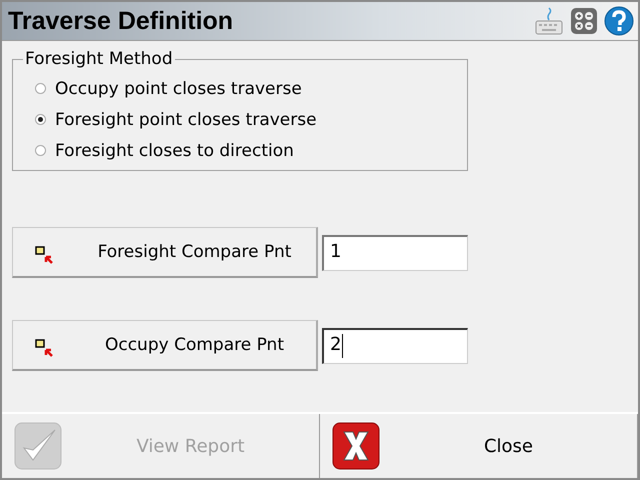 The image size is (640, 480). Describe the element at coordinates (121, 21) in the screenshot. I see `window-title: Traverse Definition` at that location.